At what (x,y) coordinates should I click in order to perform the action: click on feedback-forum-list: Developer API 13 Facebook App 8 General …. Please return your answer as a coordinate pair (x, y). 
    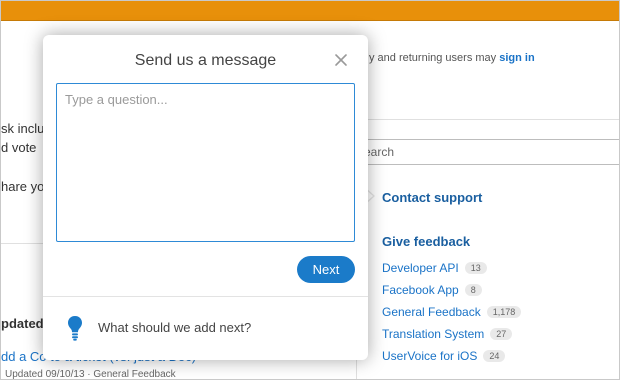
    Looking at the image, I should click on (452, 312).